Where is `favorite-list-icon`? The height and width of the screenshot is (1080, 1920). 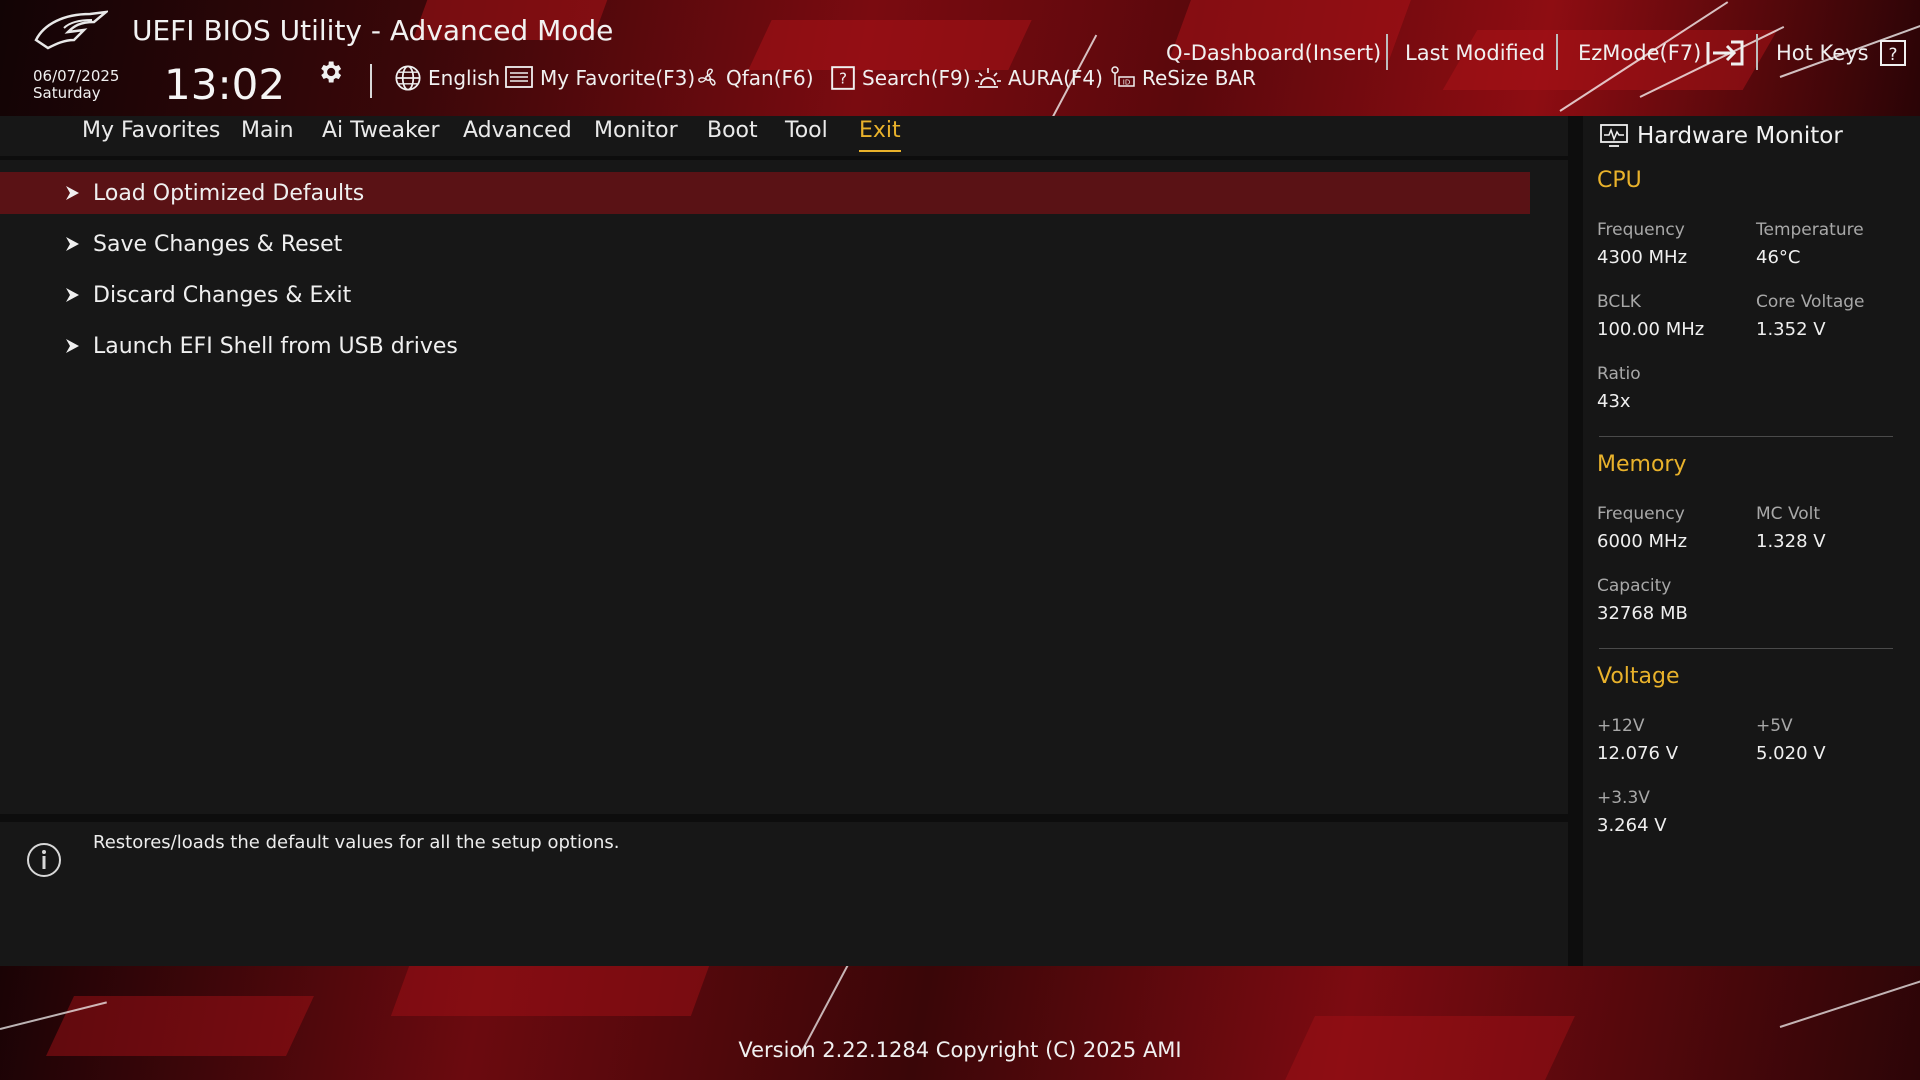 favorite-list-icon is located at coordinates (519, 77).